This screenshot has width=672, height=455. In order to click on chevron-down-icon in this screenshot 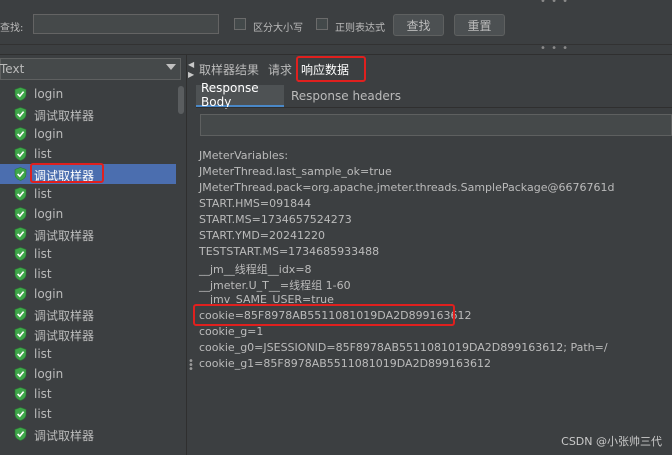, I will do `click(171, 67)`.